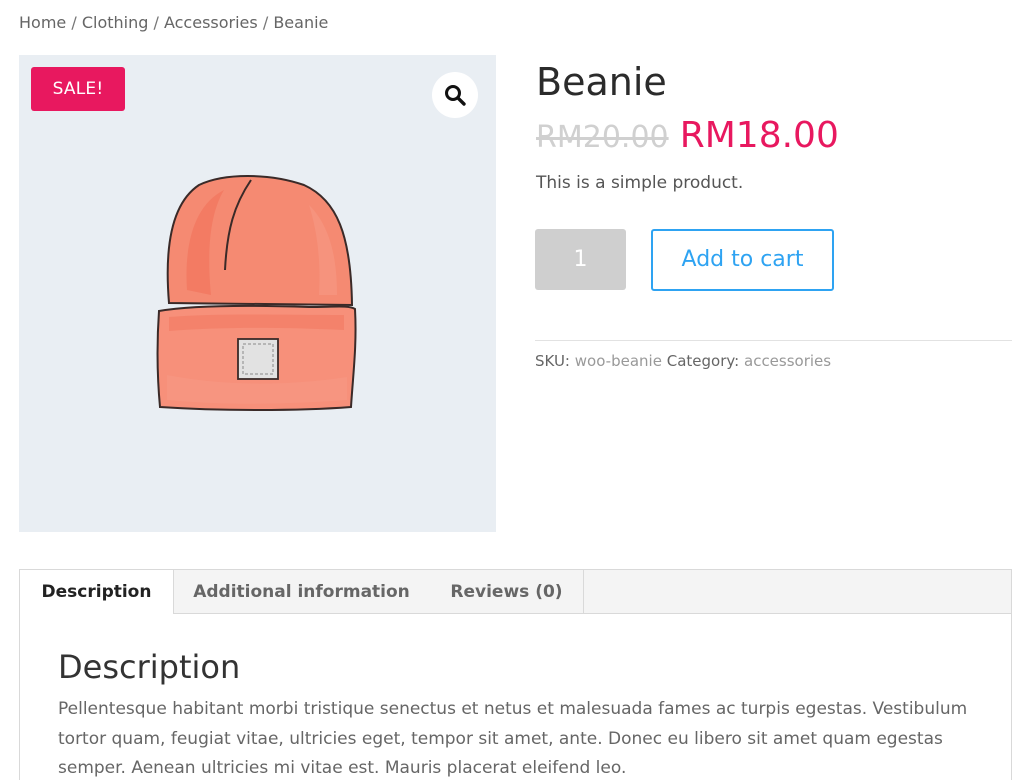 The height and width of the screenshot is (780, 1031). Describe the element at coordinates (301, 591) in the screenshot. I see `tab-additional-information: Additional information` at that location.